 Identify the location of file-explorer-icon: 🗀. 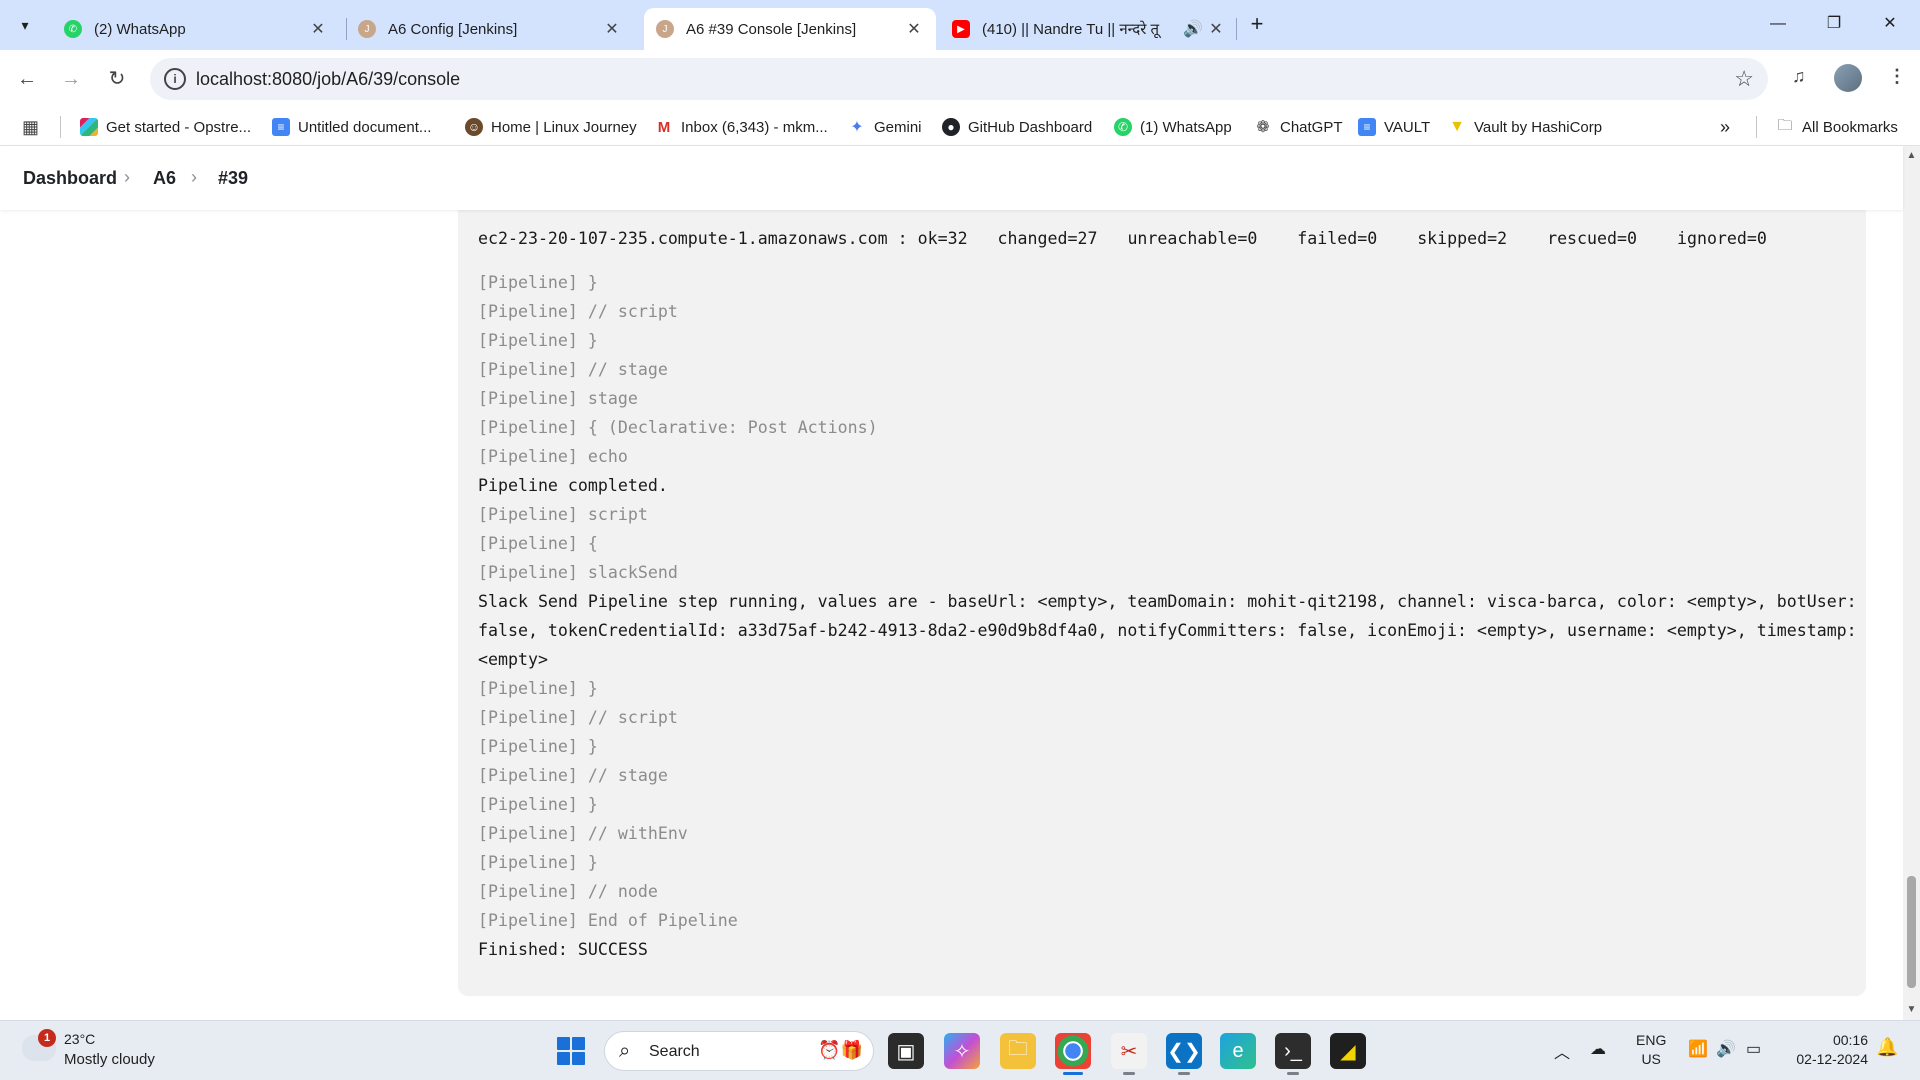
(1018, 1051).